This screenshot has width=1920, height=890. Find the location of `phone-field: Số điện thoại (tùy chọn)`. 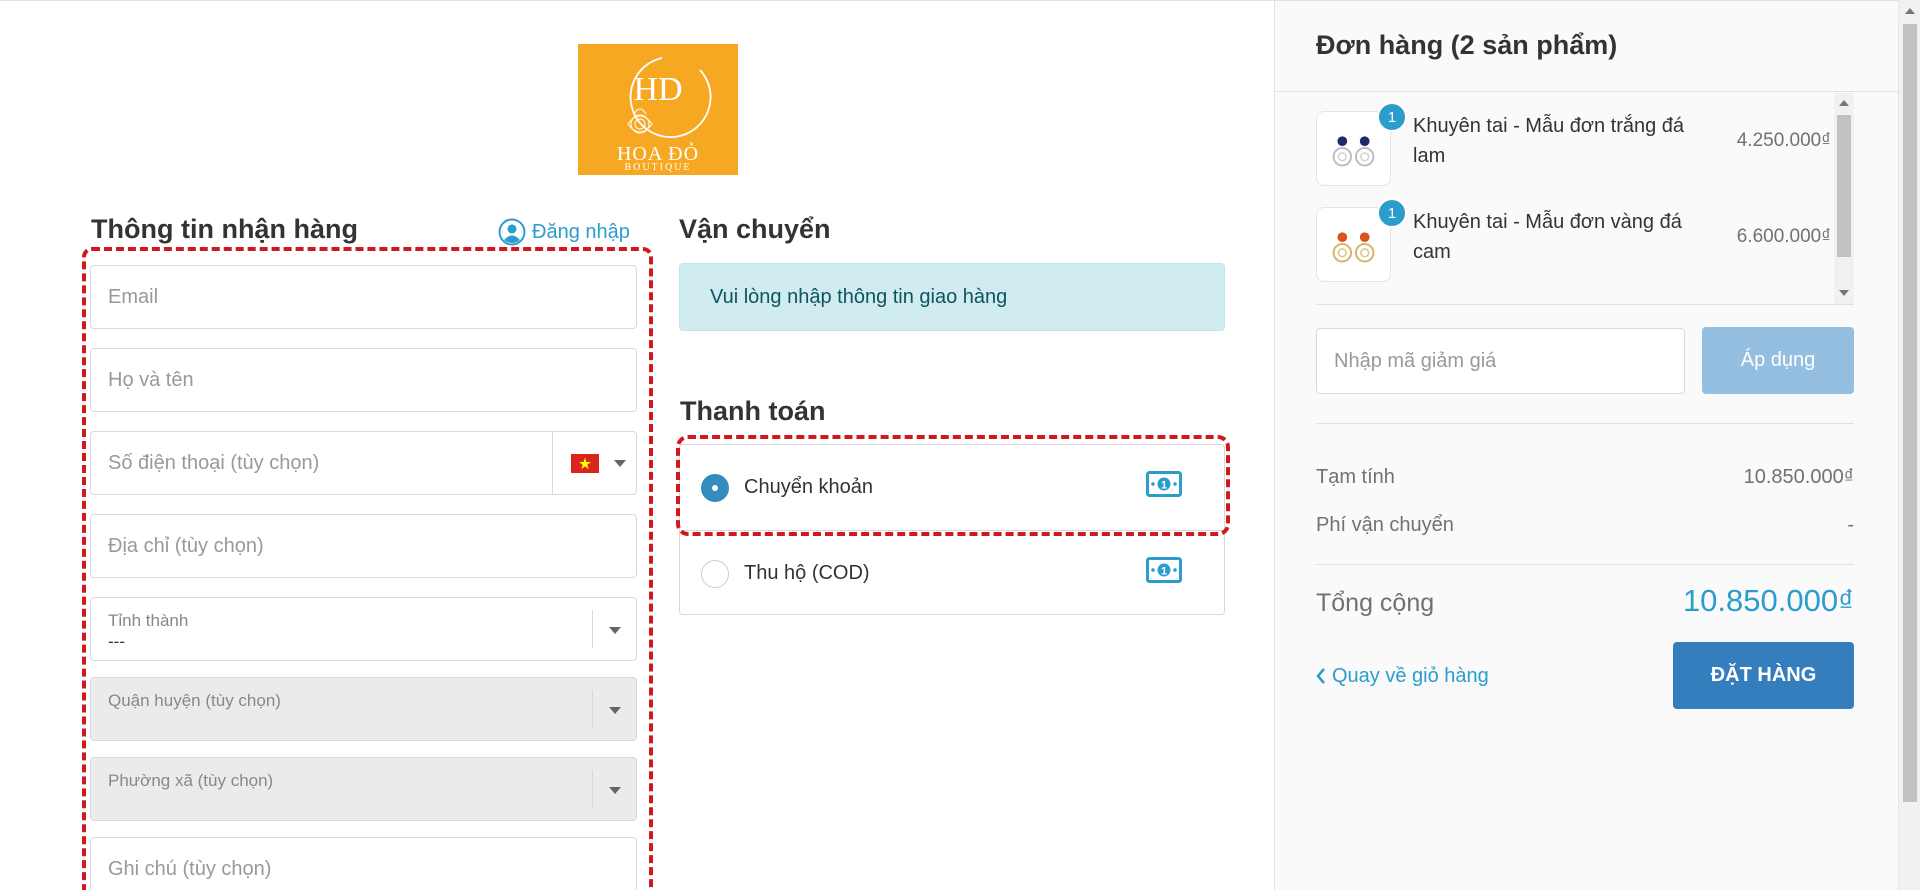

phone-field: Số điện thoại (tùy chọn) is located at coordinates (363, 463).